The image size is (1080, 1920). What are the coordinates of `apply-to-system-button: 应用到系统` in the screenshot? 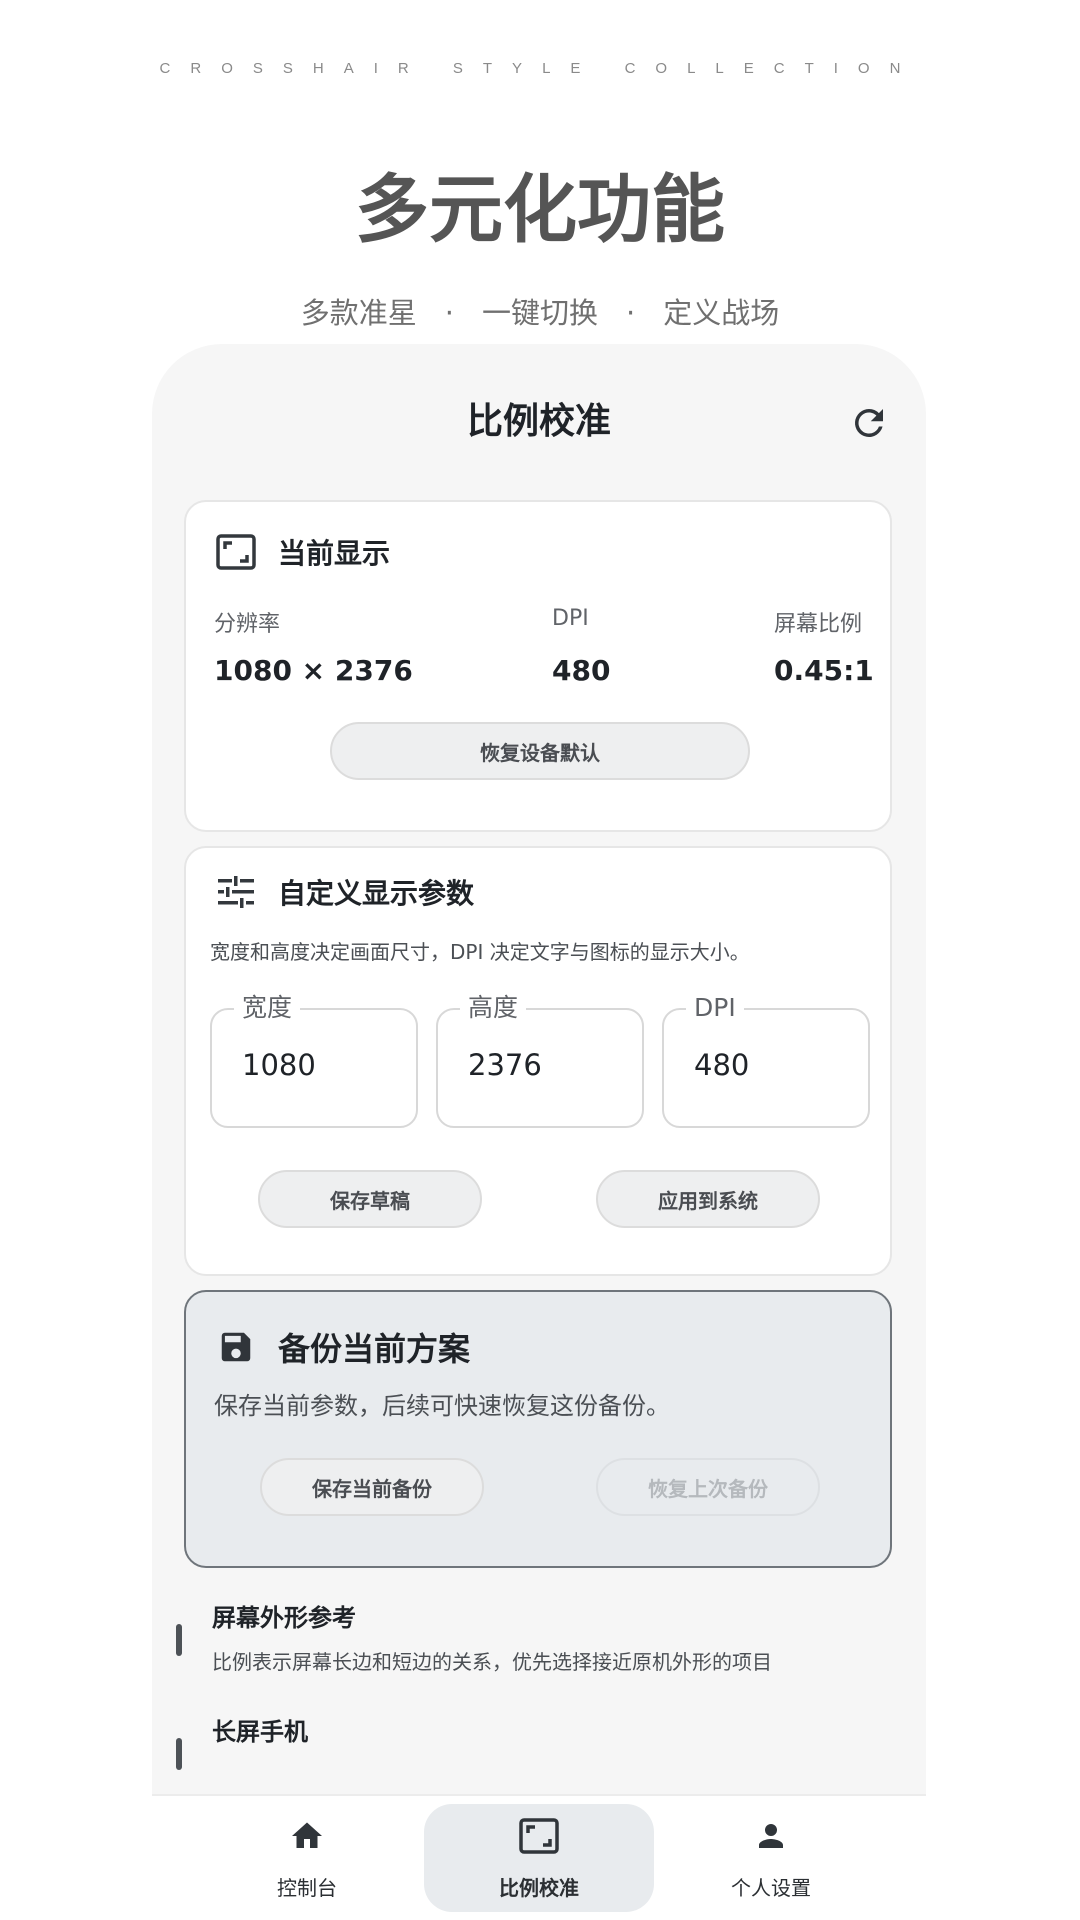 It's located at (708, 1199).